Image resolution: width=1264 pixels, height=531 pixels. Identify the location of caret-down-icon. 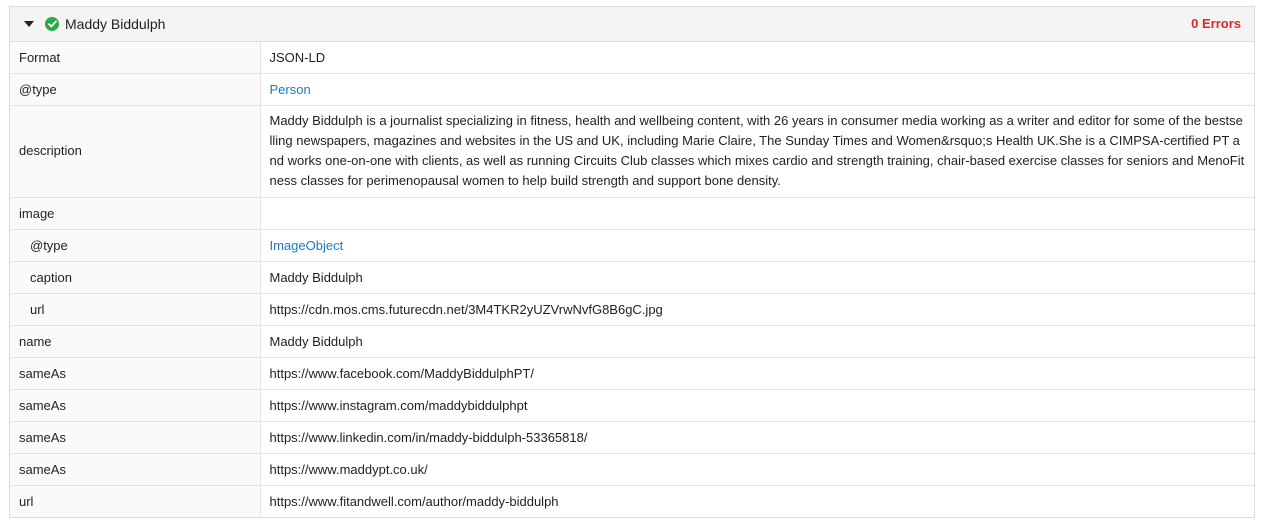
(29, 24).